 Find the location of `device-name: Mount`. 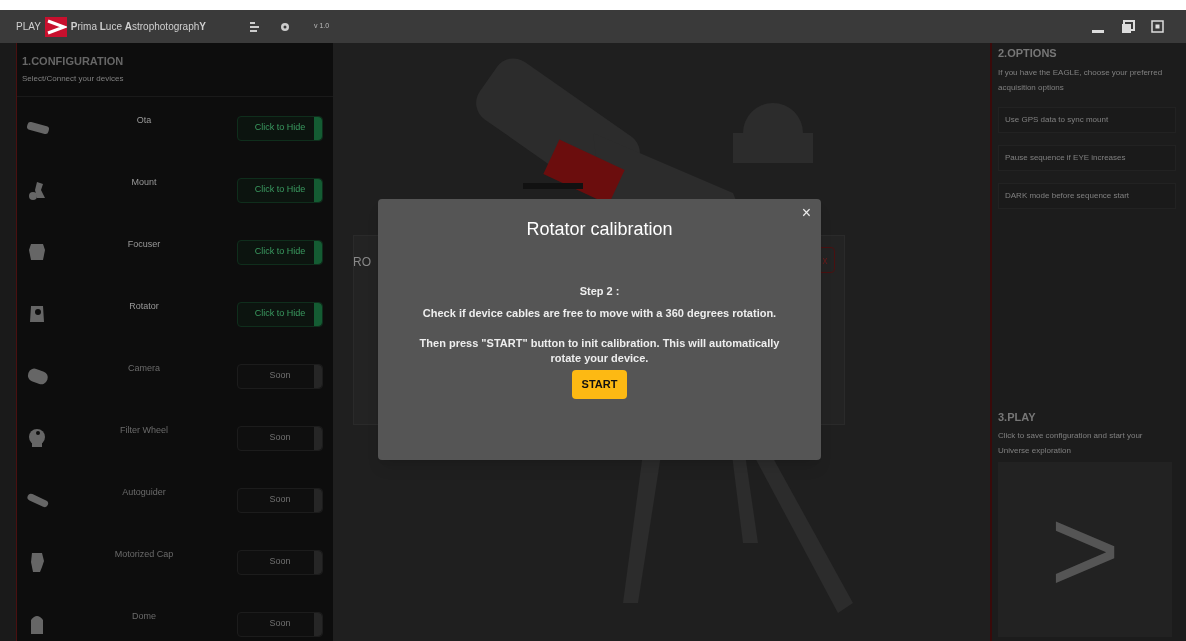

device-name: Mount is located at coordinates (144, 183).